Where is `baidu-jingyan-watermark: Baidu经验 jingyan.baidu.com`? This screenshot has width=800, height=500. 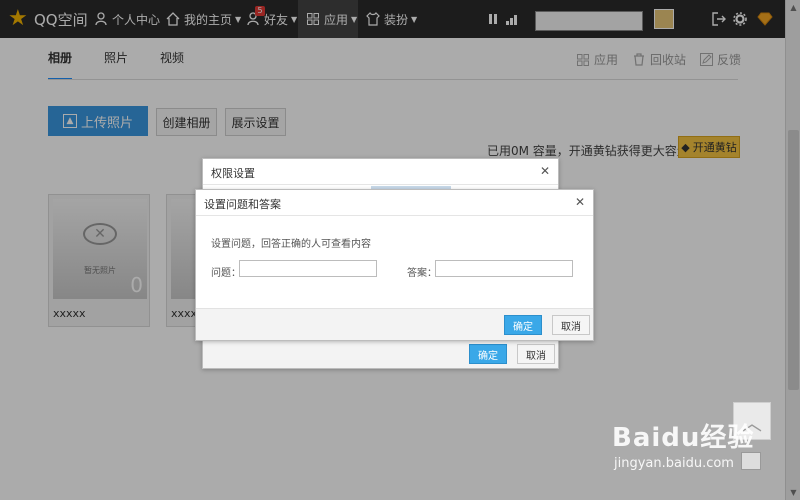 baidu-jingyan-watermark: Baidu经验 jingyan.baidu.com is located at coordinates (687, 452).